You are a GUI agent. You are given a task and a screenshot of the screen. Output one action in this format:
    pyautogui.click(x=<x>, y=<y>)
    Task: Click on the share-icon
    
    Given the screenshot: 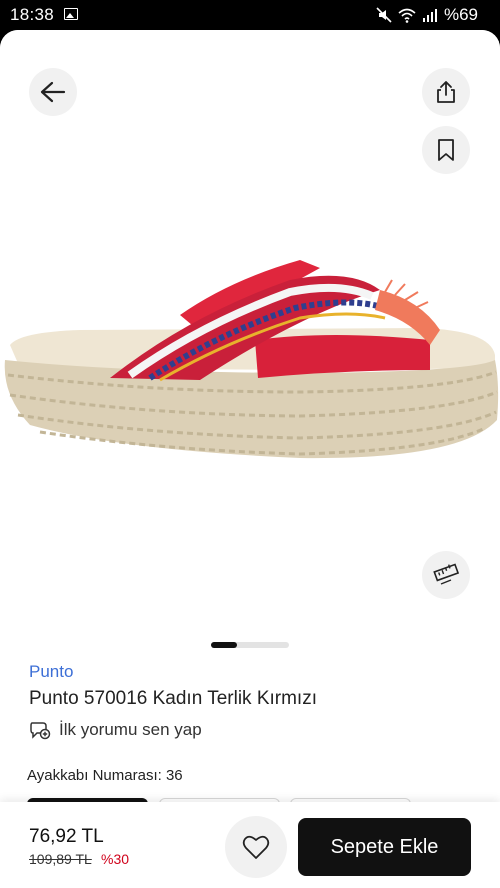 What is the action you would take?
    pyautogui.click(x=446, y=92)
    